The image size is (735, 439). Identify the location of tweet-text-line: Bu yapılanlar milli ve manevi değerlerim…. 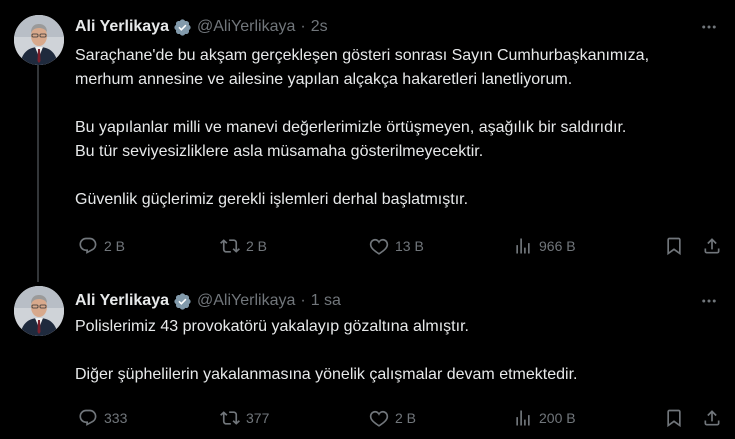
(351, 127).